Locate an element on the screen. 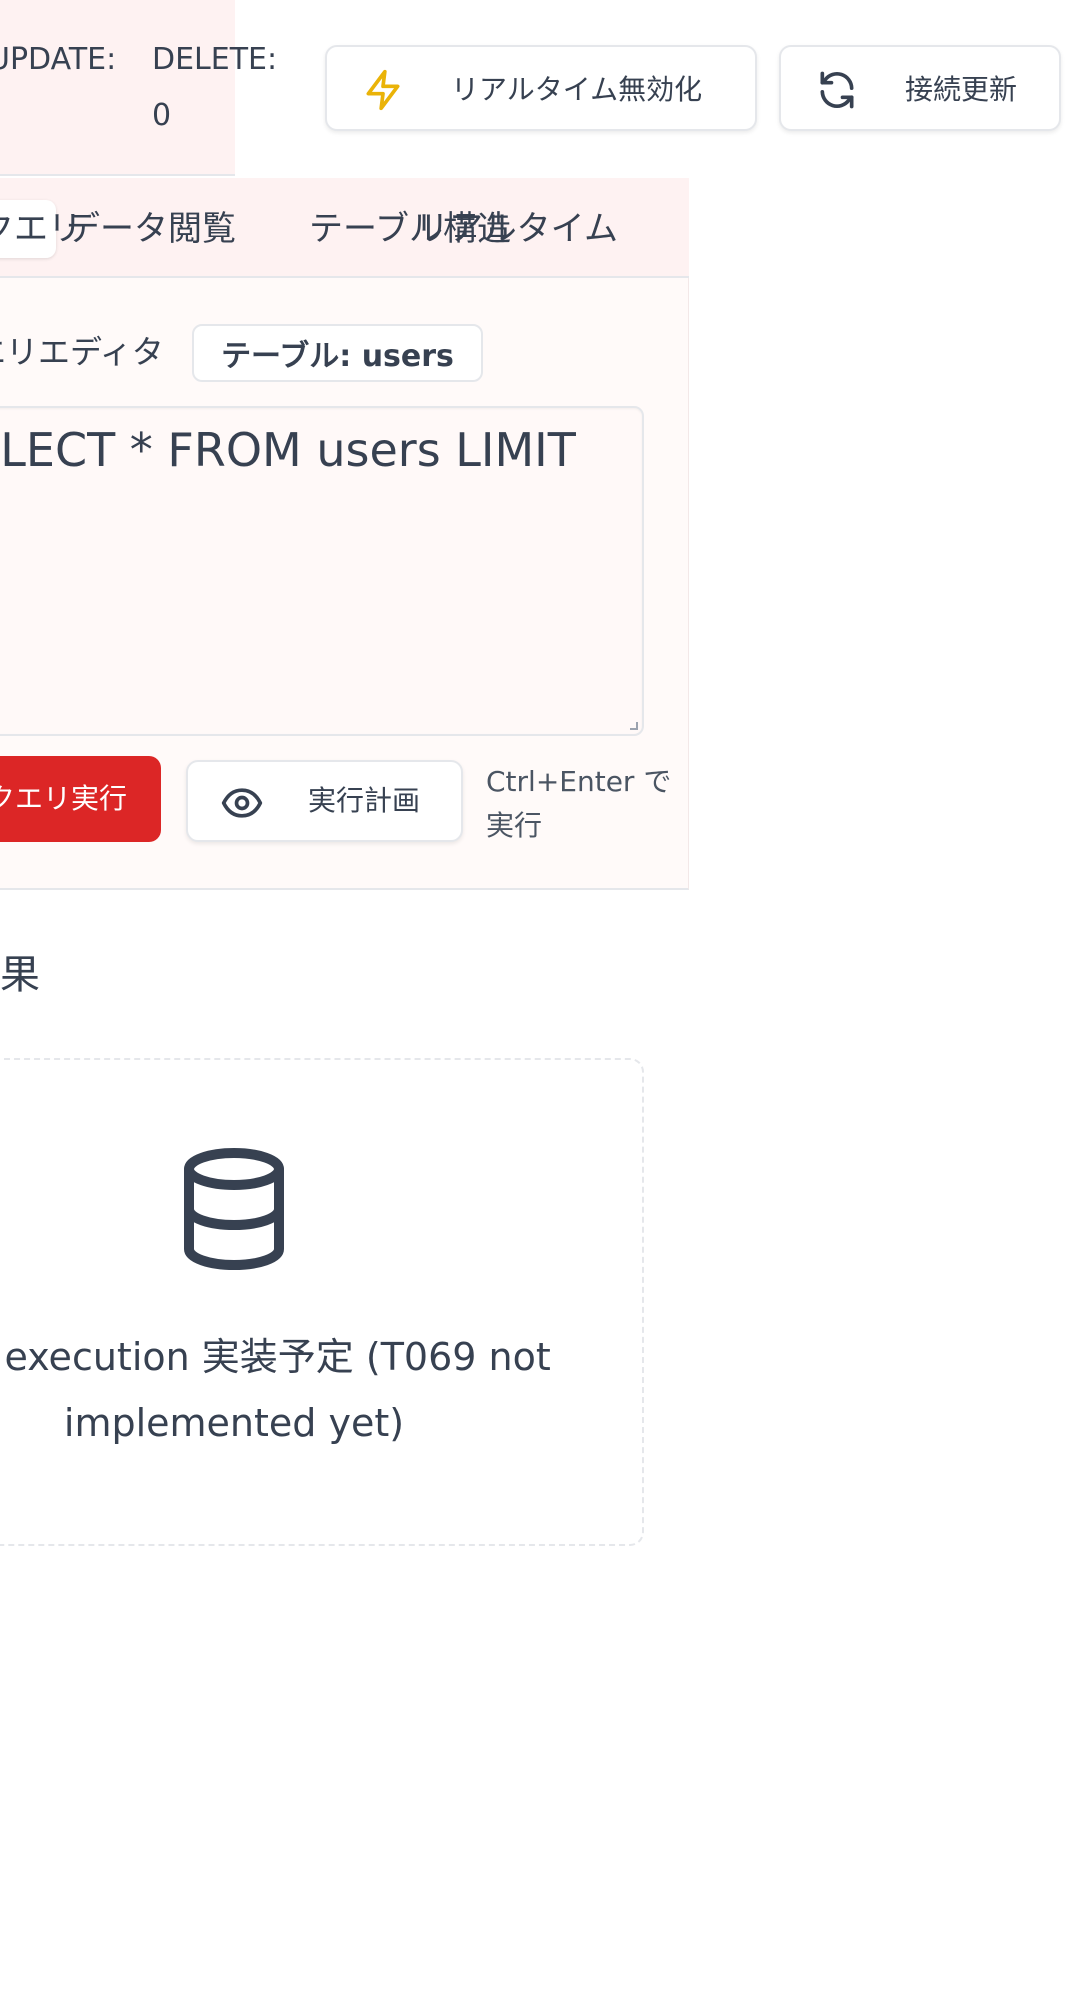 Image resolution: width=1081 pixels, height=1999 pixels. explain-plan-button: 実行計画 is located at coordinates (324, 801).